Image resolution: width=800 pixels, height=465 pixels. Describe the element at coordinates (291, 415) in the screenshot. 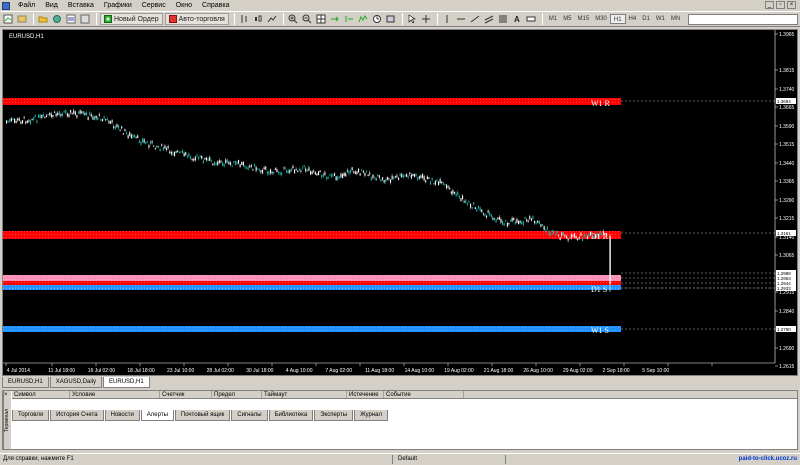

I see `tab-library: Библиотека` at that location.